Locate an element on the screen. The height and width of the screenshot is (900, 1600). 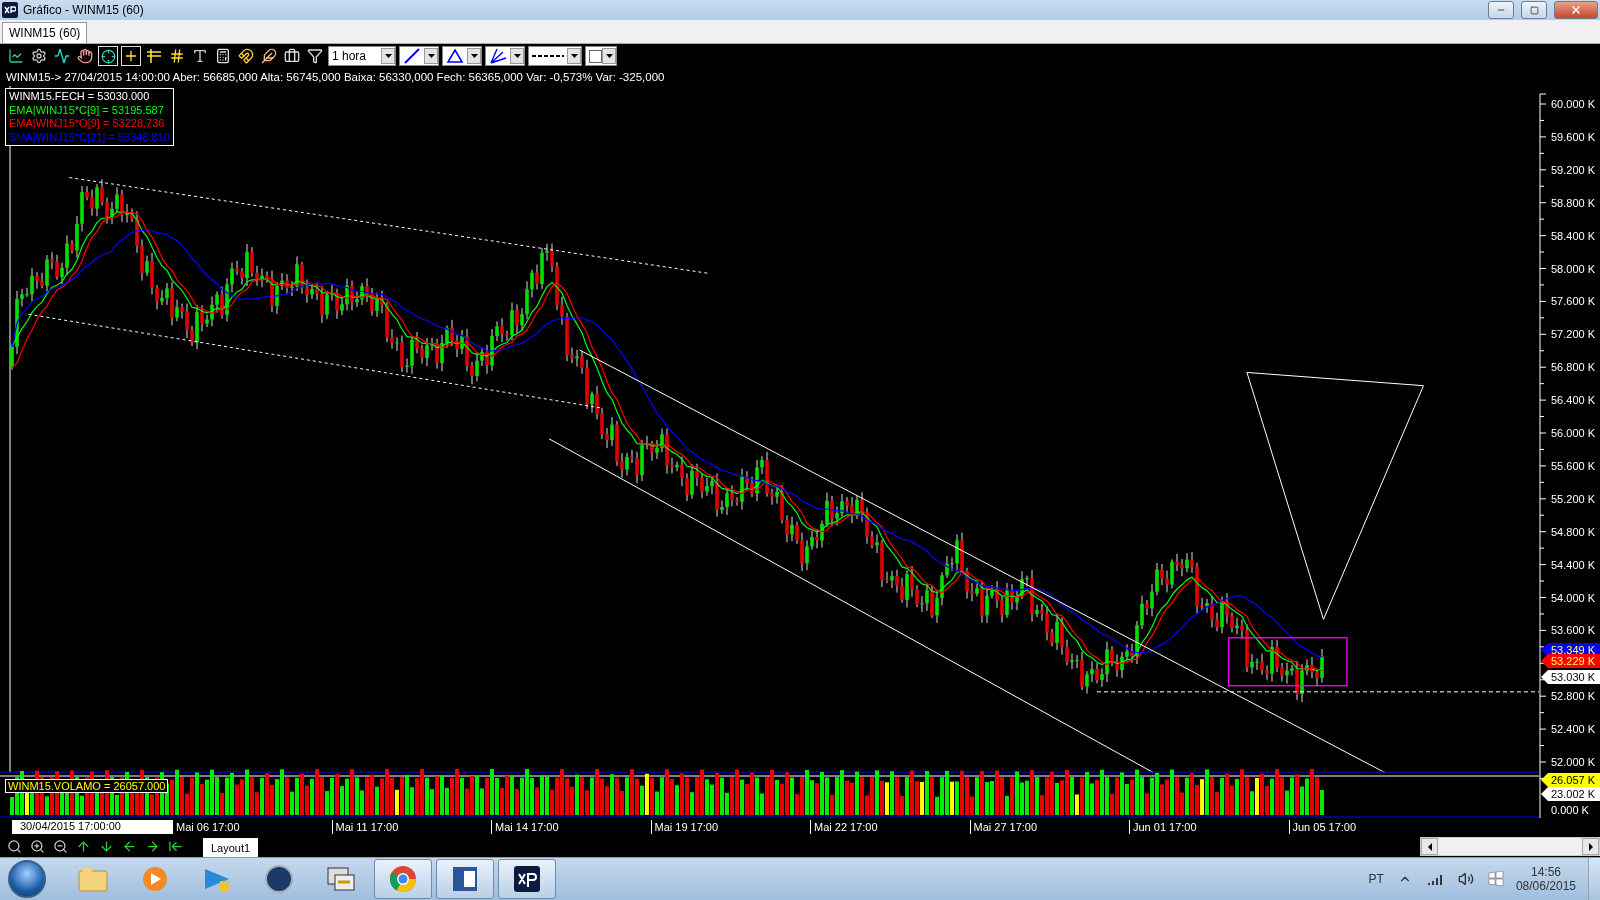
time-label: Mai 06 17:00 is located at coordinates (252, 827).